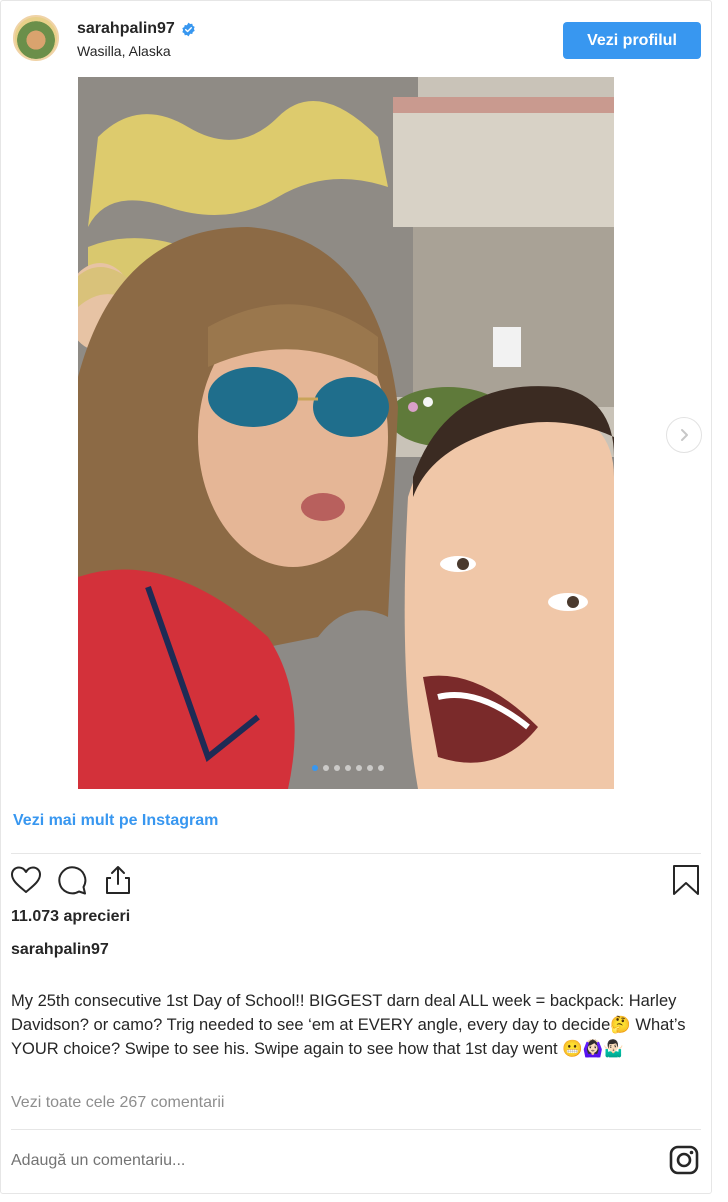  What do you see at coordinates (118, 880) in the screenshot?
I see `share-icon` at bounding box center [118, 880].